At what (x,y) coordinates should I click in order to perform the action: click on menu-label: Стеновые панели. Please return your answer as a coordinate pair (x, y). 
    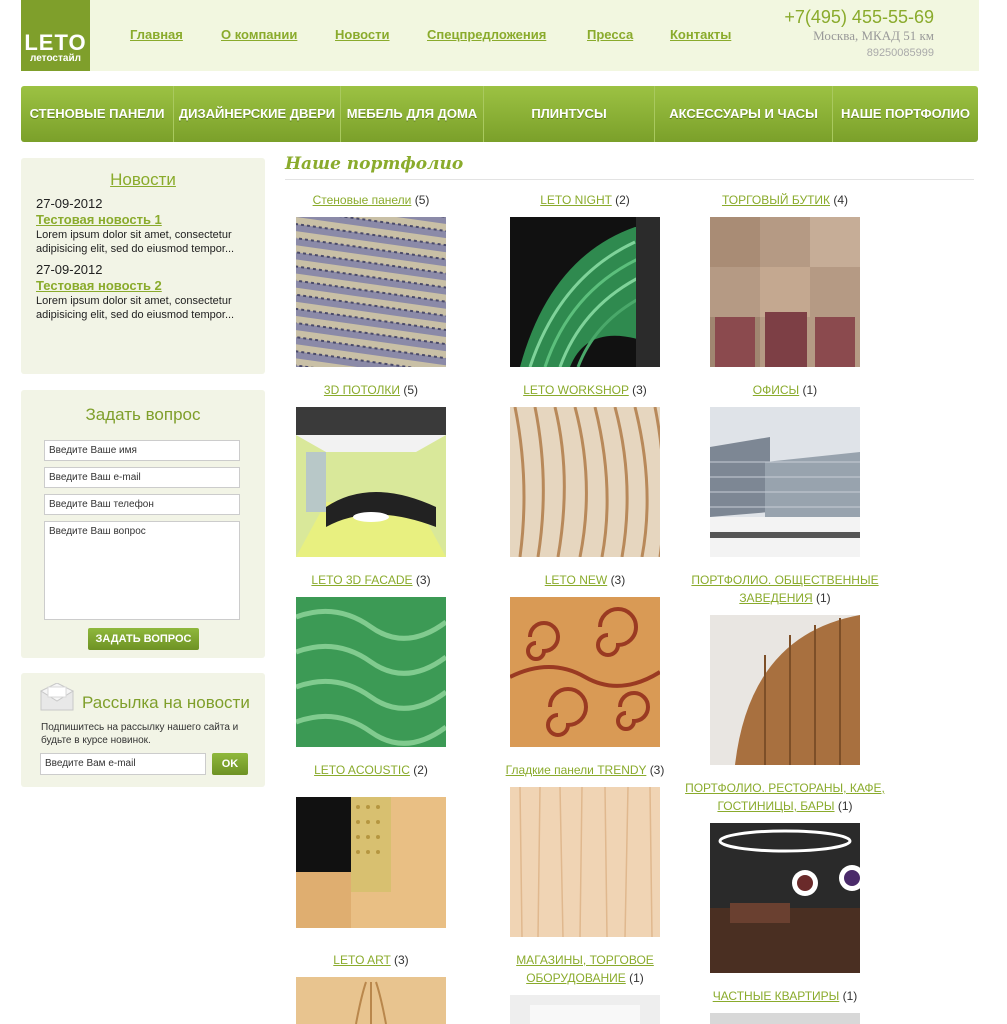
    Looking at the image, I should click on (97, 113).